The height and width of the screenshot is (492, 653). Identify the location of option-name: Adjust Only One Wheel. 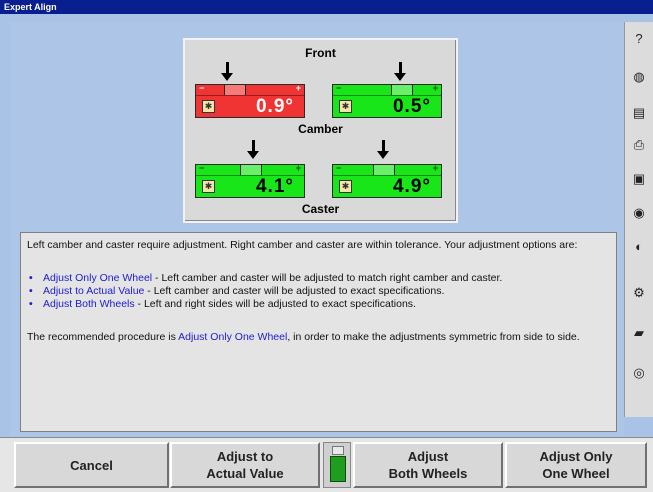
(98, 278).